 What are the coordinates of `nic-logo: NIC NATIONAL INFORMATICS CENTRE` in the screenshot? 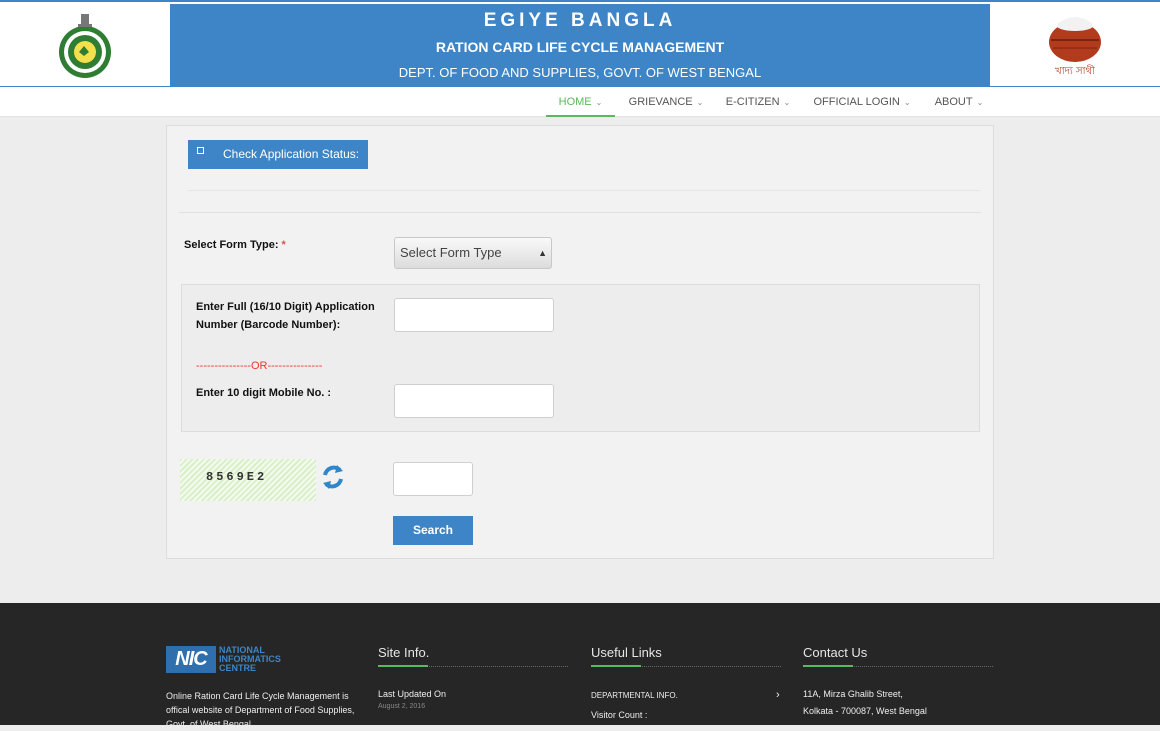 It's located at (231, 659).